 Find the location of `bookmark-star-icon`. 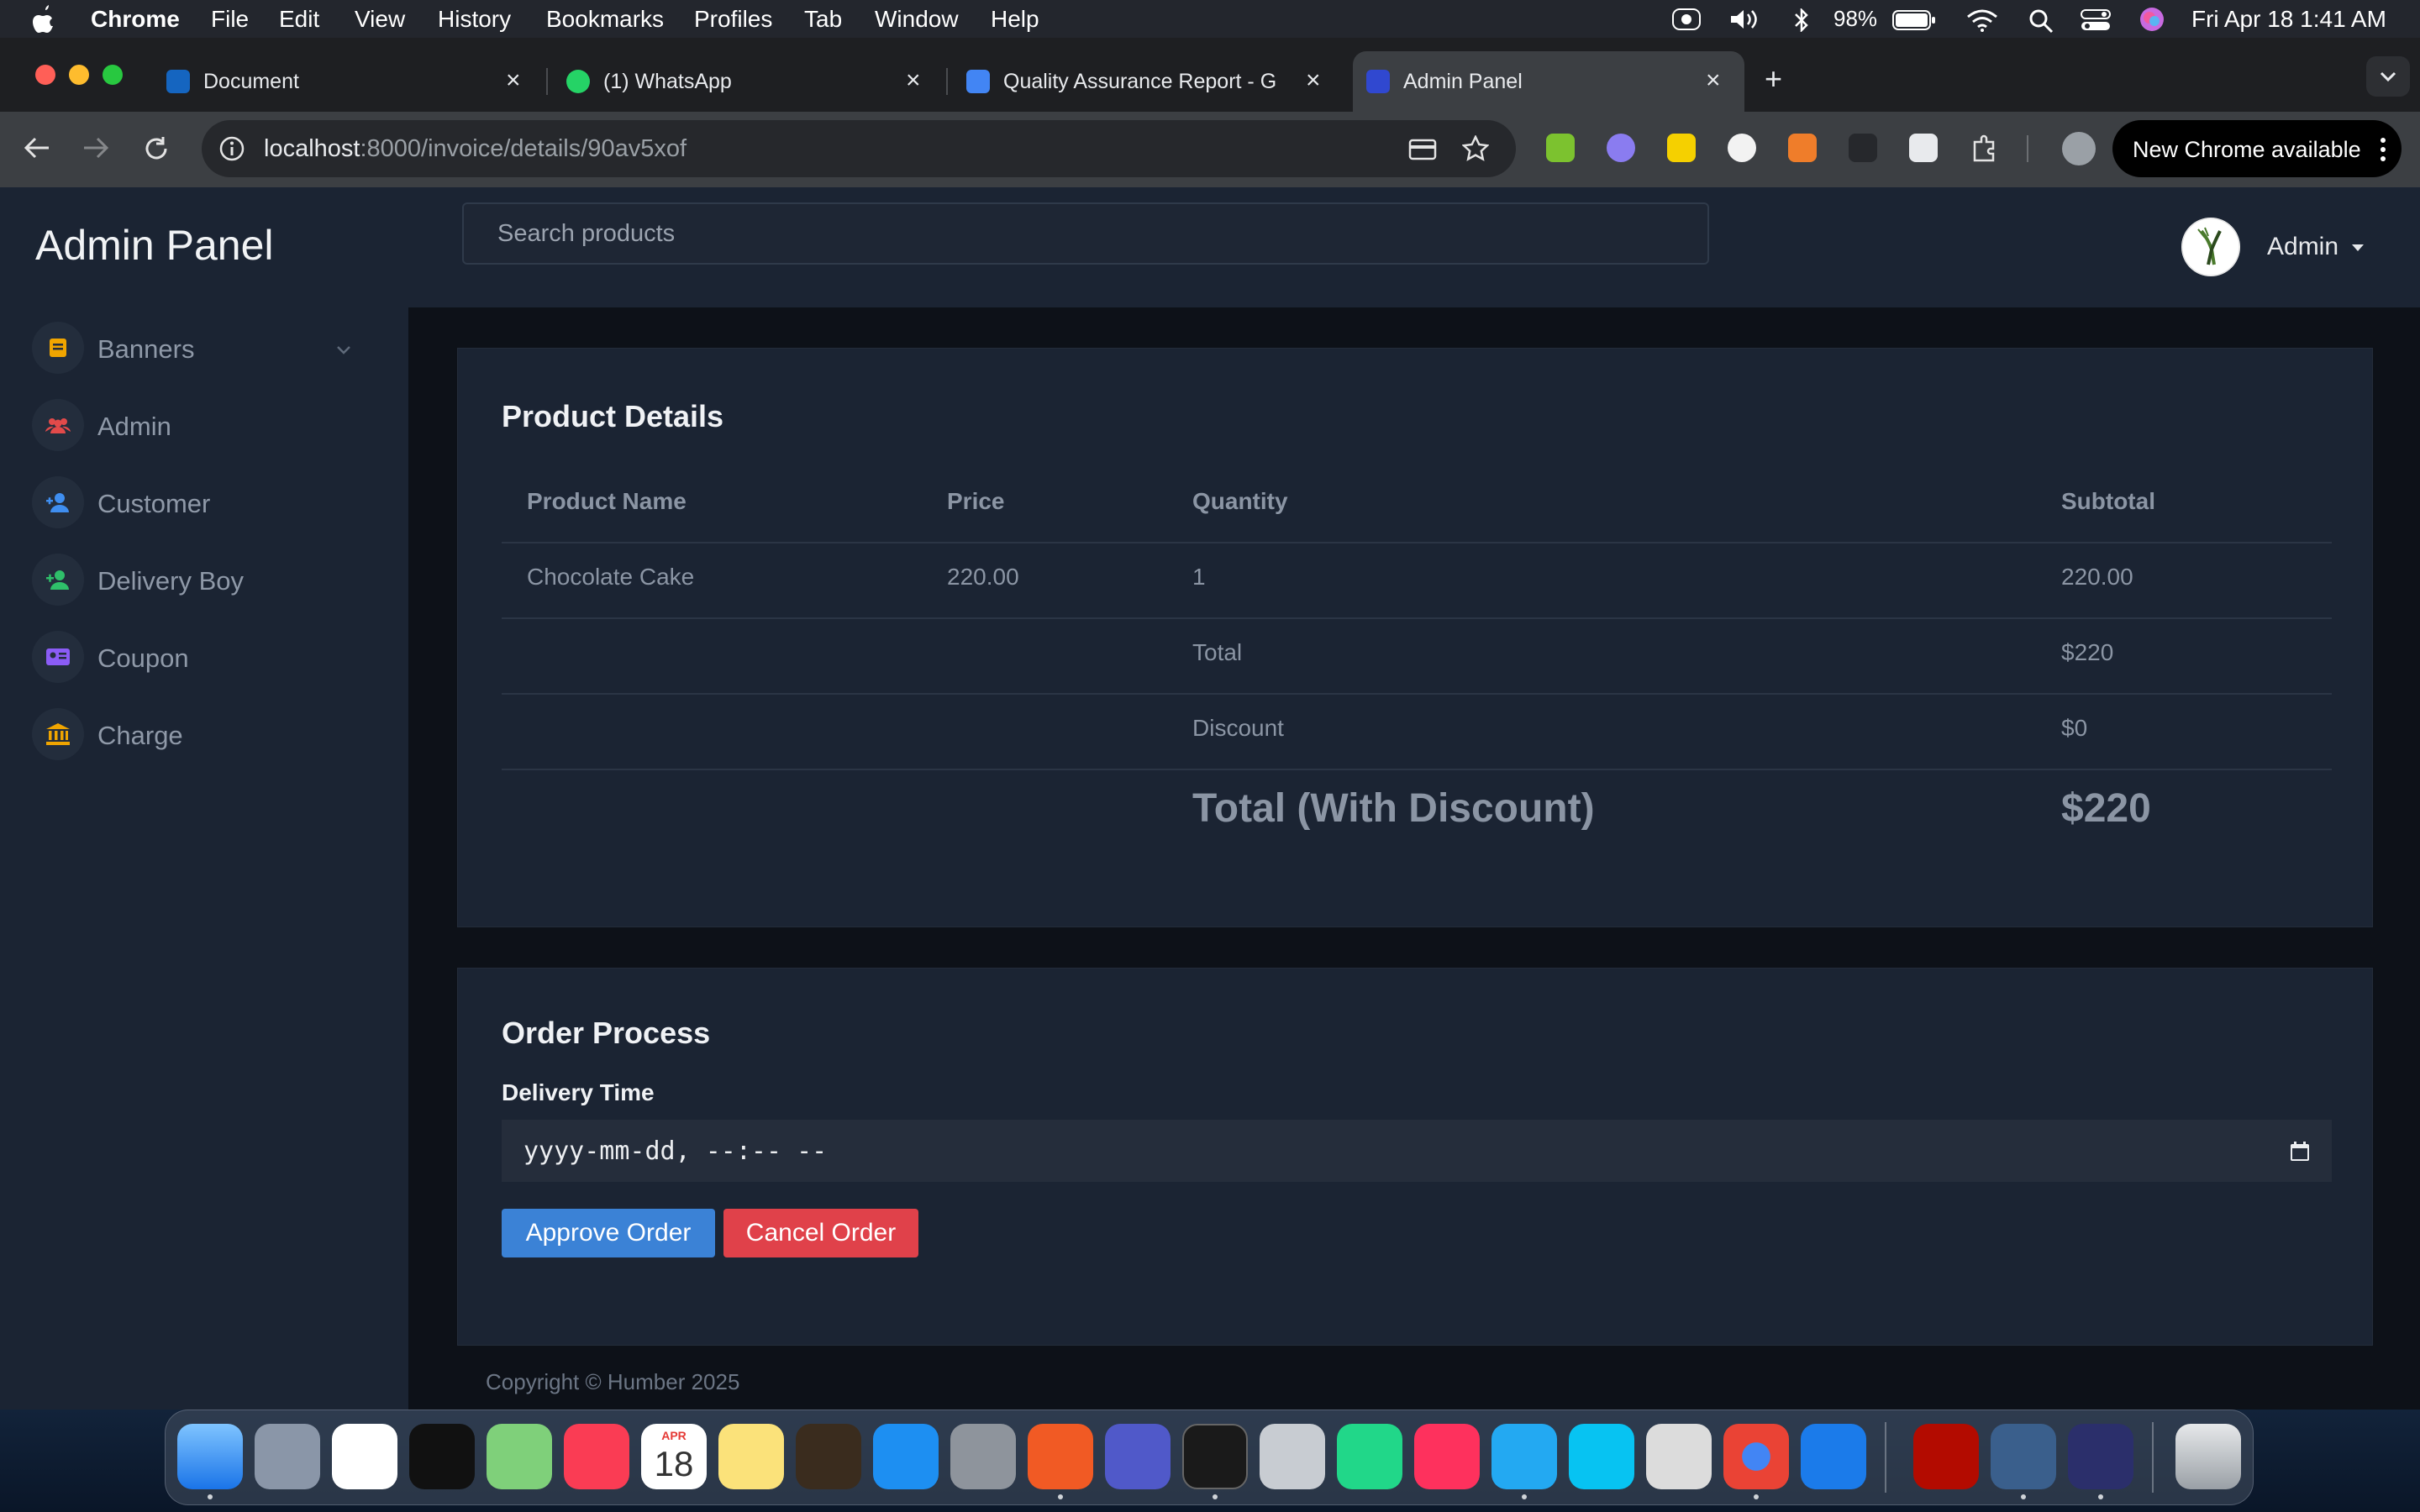

bookmark-star-icon is located at coordinates (1475, 148).